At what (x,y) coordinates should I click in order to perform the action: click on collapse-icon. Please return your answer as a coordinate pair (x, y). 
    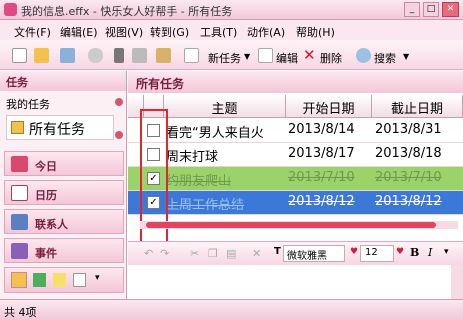
    Looking at the image, I should click on (119, 102).